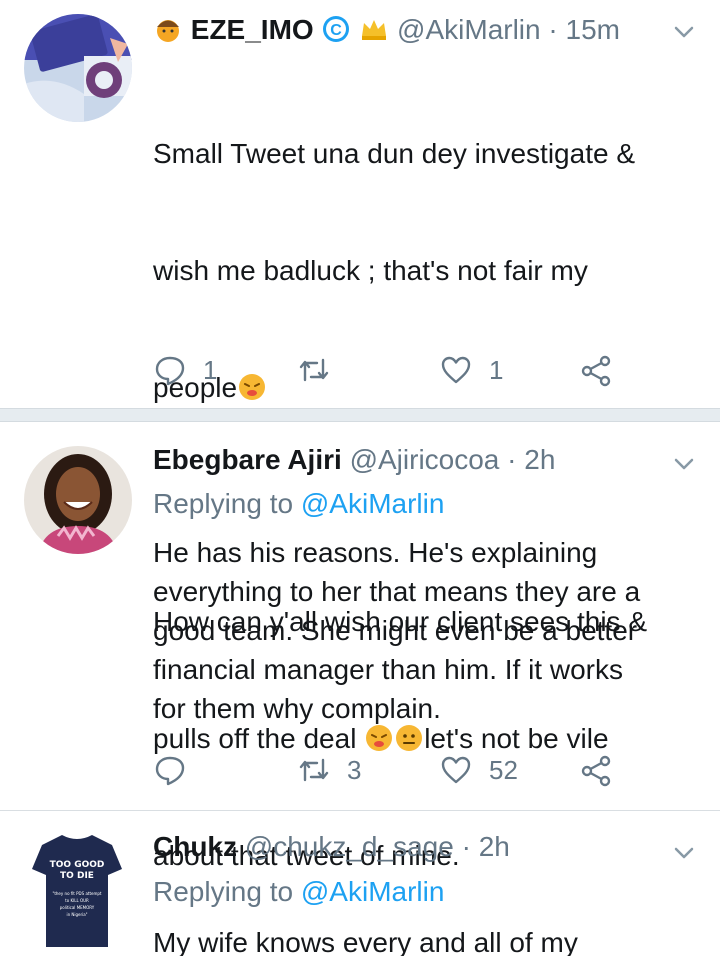  I want to click on reply-button: 1, so click(185, 370).